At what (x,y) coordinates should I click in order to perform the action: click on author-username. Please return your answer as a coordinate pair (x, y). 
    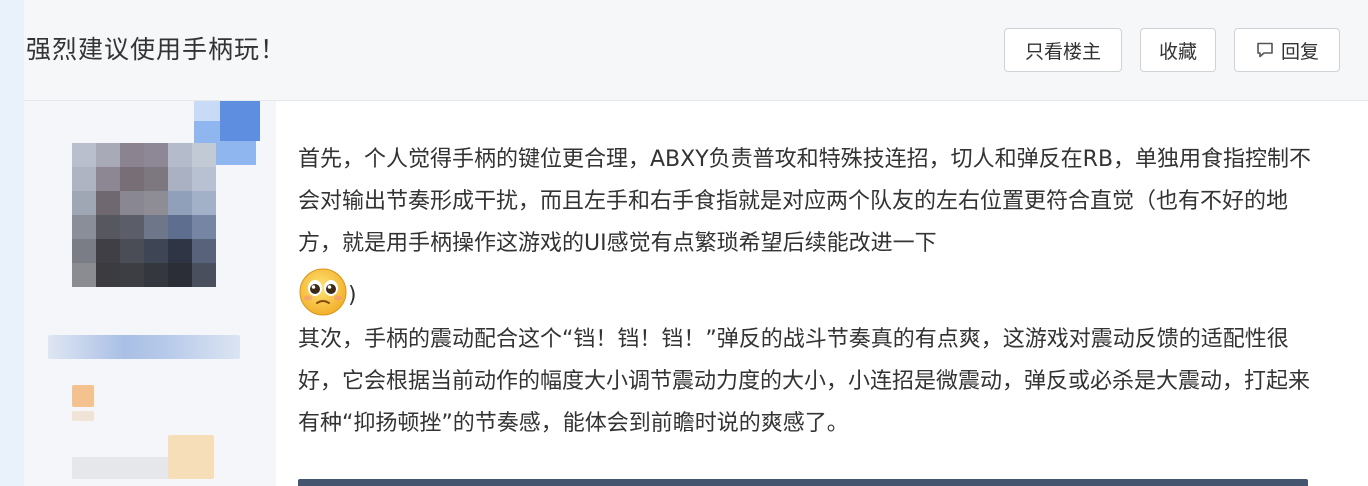
    Looking at the image, I should click on (144, 347).